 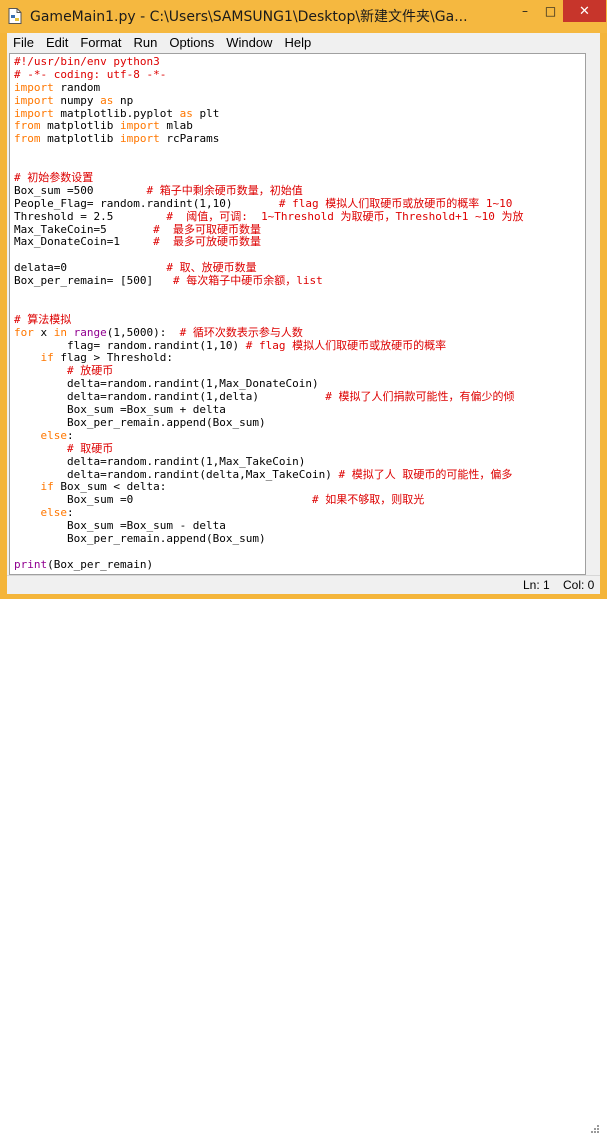 I want to click on code-token: Max_DonateCoin=1, so click(x=84, y=242).